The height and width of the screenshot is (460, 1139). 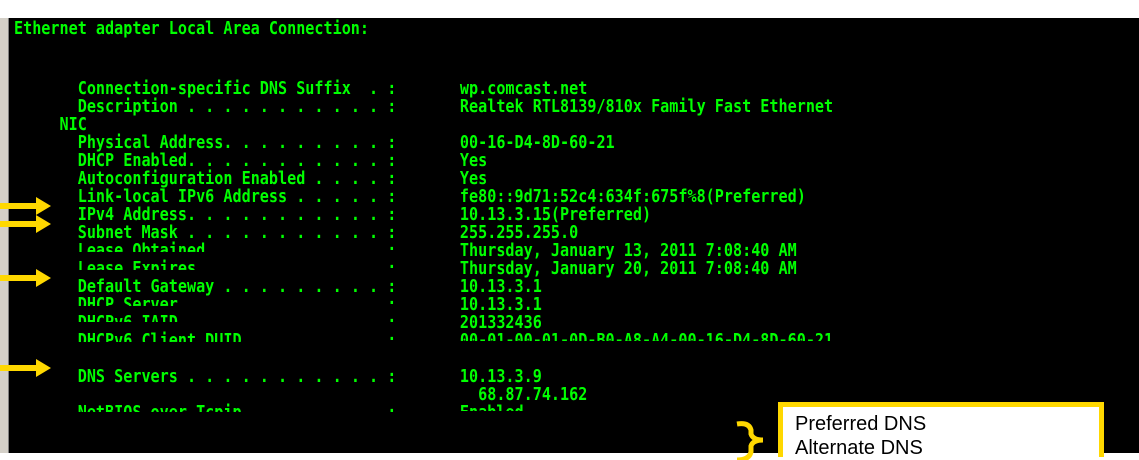 What do you see at coordinates (25, 368) in the screenshot?
I see `arrow-dns-icon` at bounding box center [25, 368].